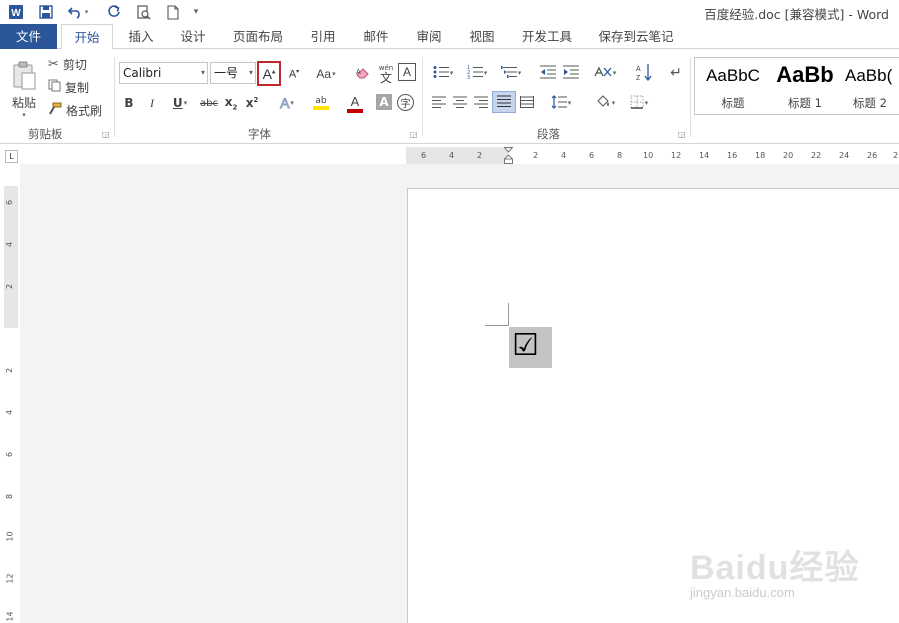 The image size is (899, 623). What do you see at coordinates (193, 36) in the screenshot?
I see `tab-design: 设计` at bounding box center [193, 36].